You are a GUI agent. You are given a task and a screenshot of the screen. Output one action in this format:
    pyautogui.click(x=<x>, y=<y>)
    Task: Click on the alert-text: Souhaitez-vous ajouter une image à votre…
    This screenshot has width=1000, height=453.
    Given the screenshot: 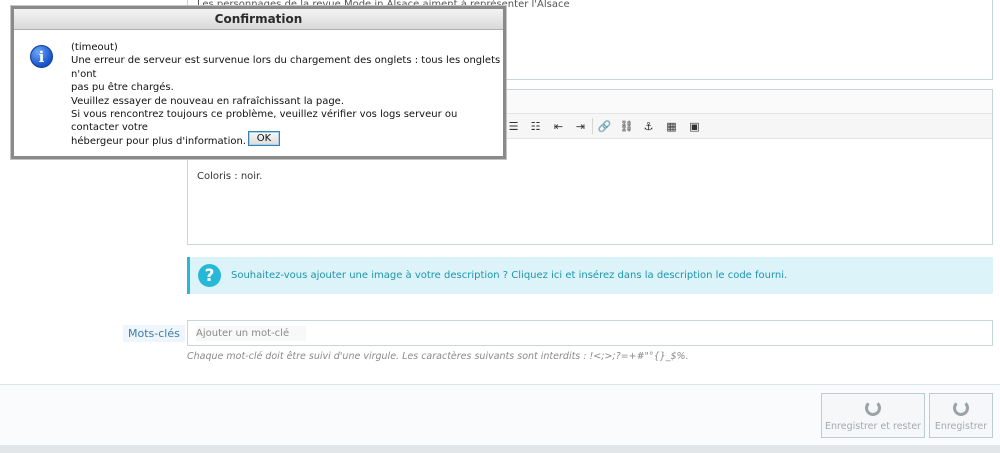 What is the action you would take?
    pyautogui.click(x=509, y=275)
    